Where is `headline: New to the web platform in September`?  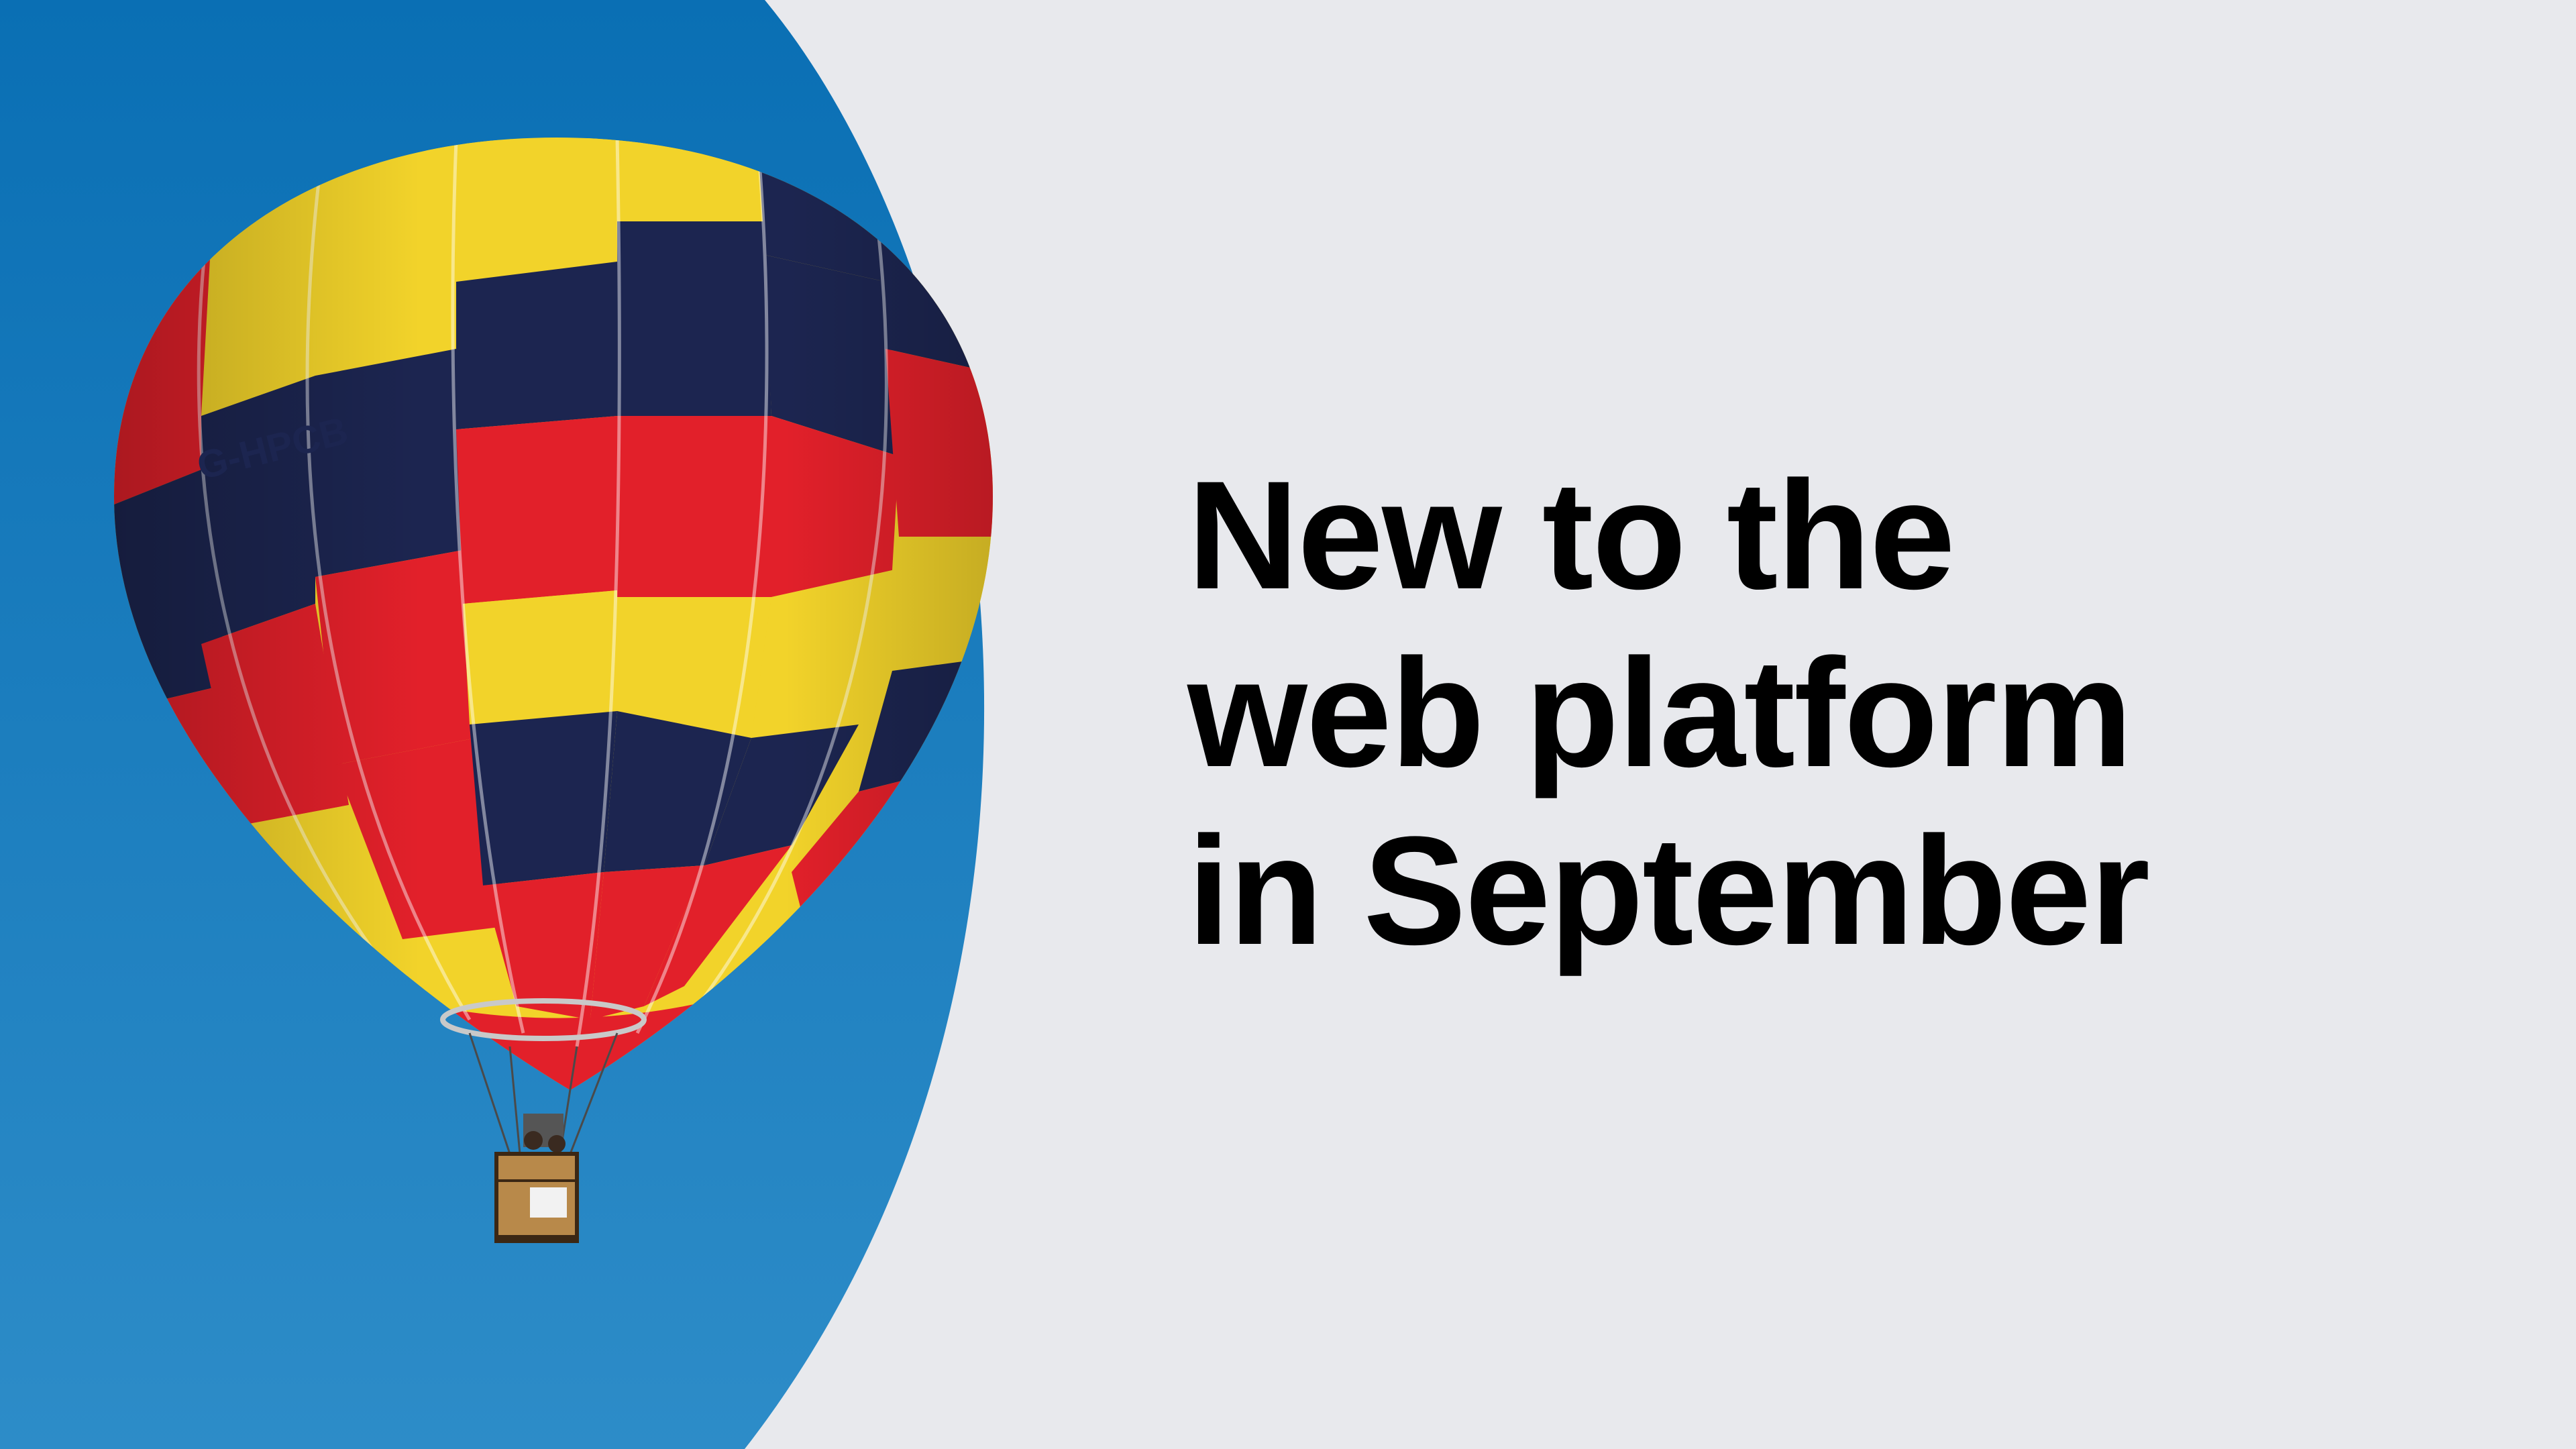 headline: New to the web platform in September is located at coordinates (1668, 712).